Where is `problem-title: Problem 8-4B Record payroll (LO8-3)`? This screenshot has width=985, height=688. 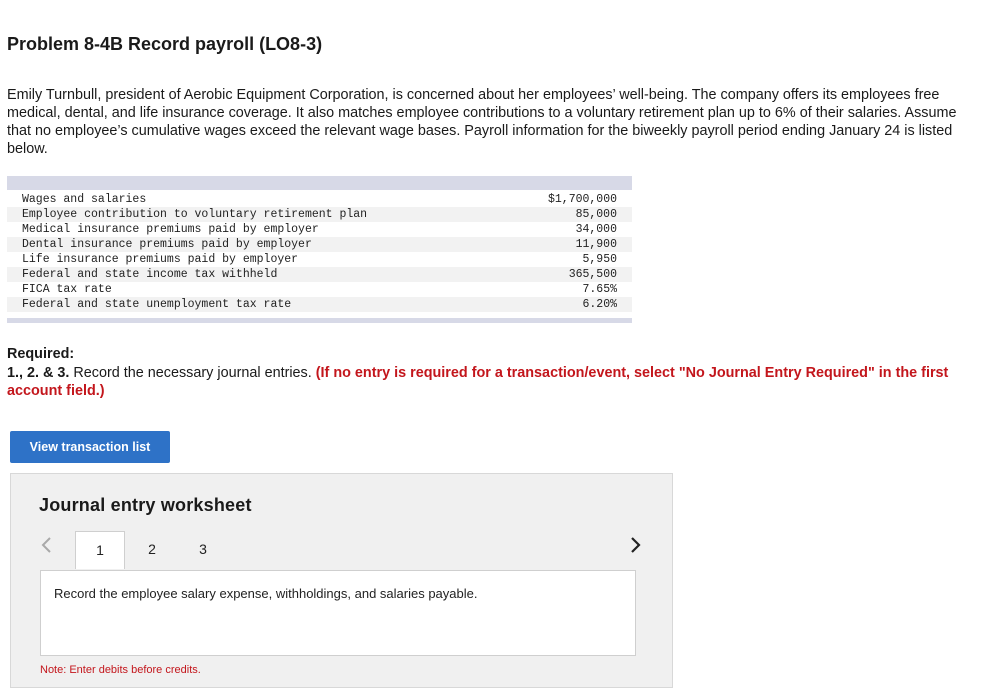 problem-title: Problem 8-4B Record payroll (LO8-3) is located at coordinates (165, 44).